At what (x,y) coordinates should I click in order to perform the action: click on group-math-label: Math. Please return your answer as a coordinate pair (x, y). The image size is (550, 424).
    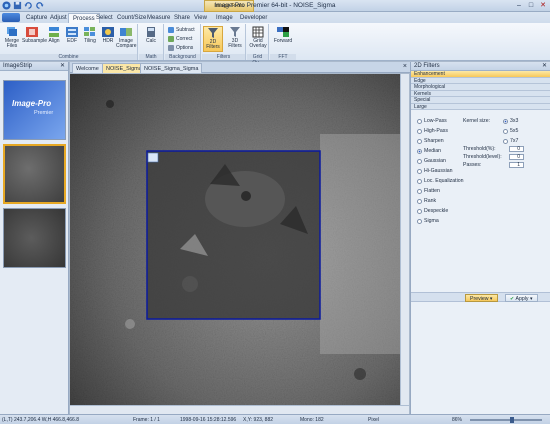
    Looking at the image, I should click on (151, 57).